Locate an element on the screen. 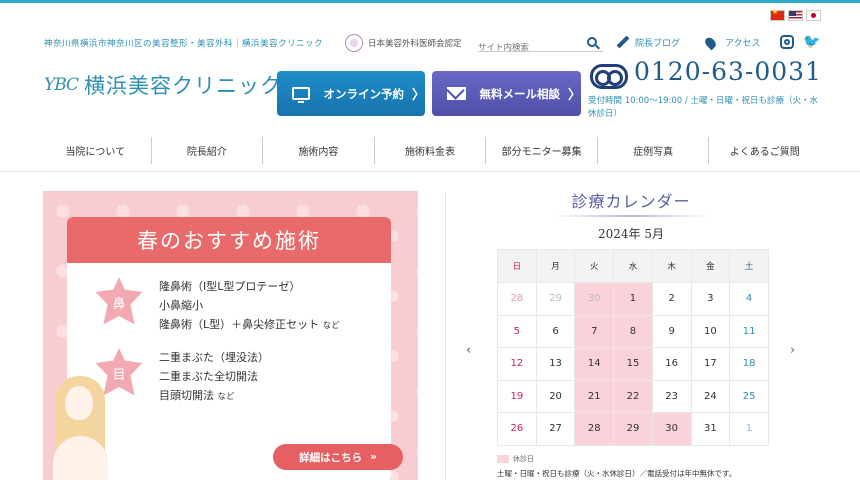 The image size is (860, 480). calendar-day: 20 is located at coordinates (555, 396).